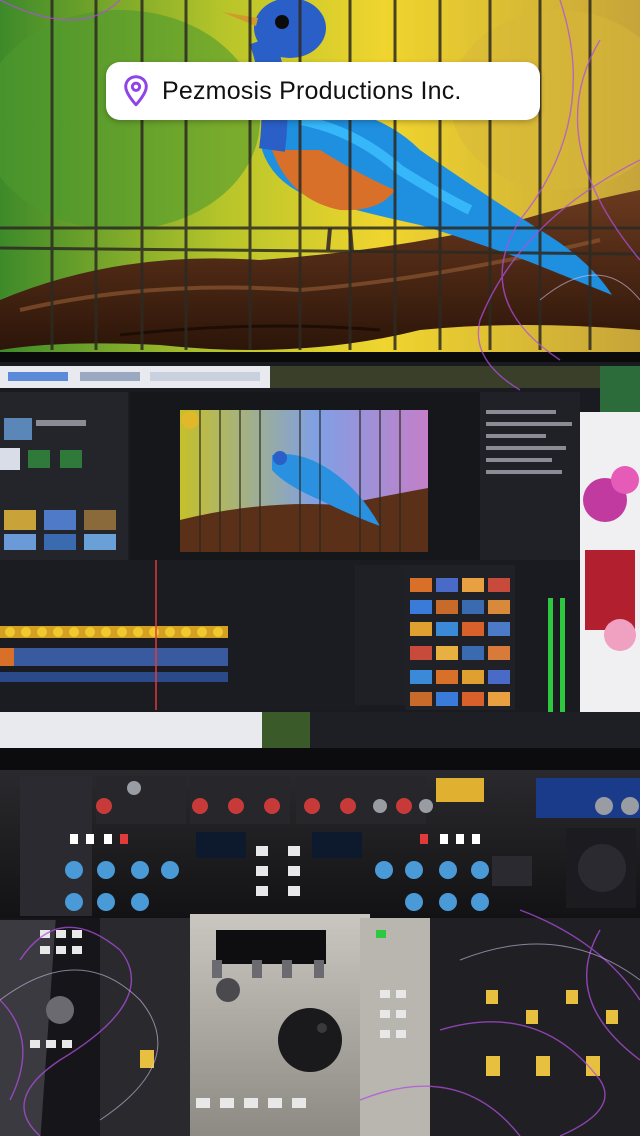 Image resolution: width=640 pixels, height=1136 pixels. Describe the element at coordinates (136, 91) in the screenshot. I see `location-pin-icon` at that location.